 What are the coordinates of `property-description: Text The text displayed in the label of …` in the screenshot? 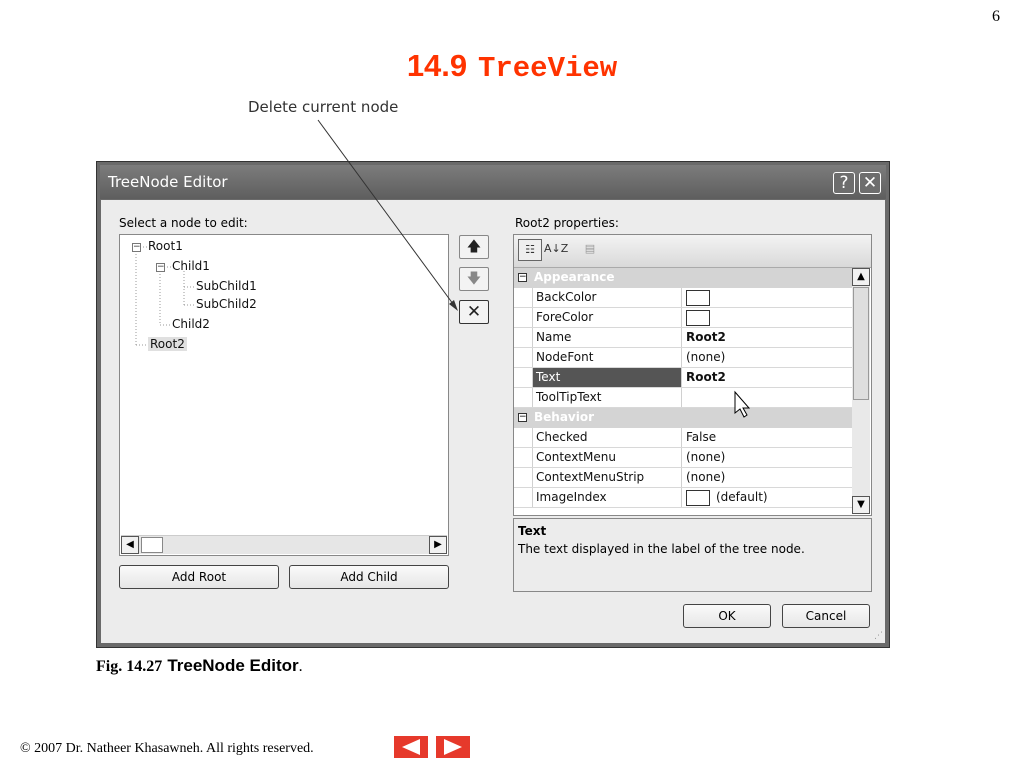 It's located at (692, 555).